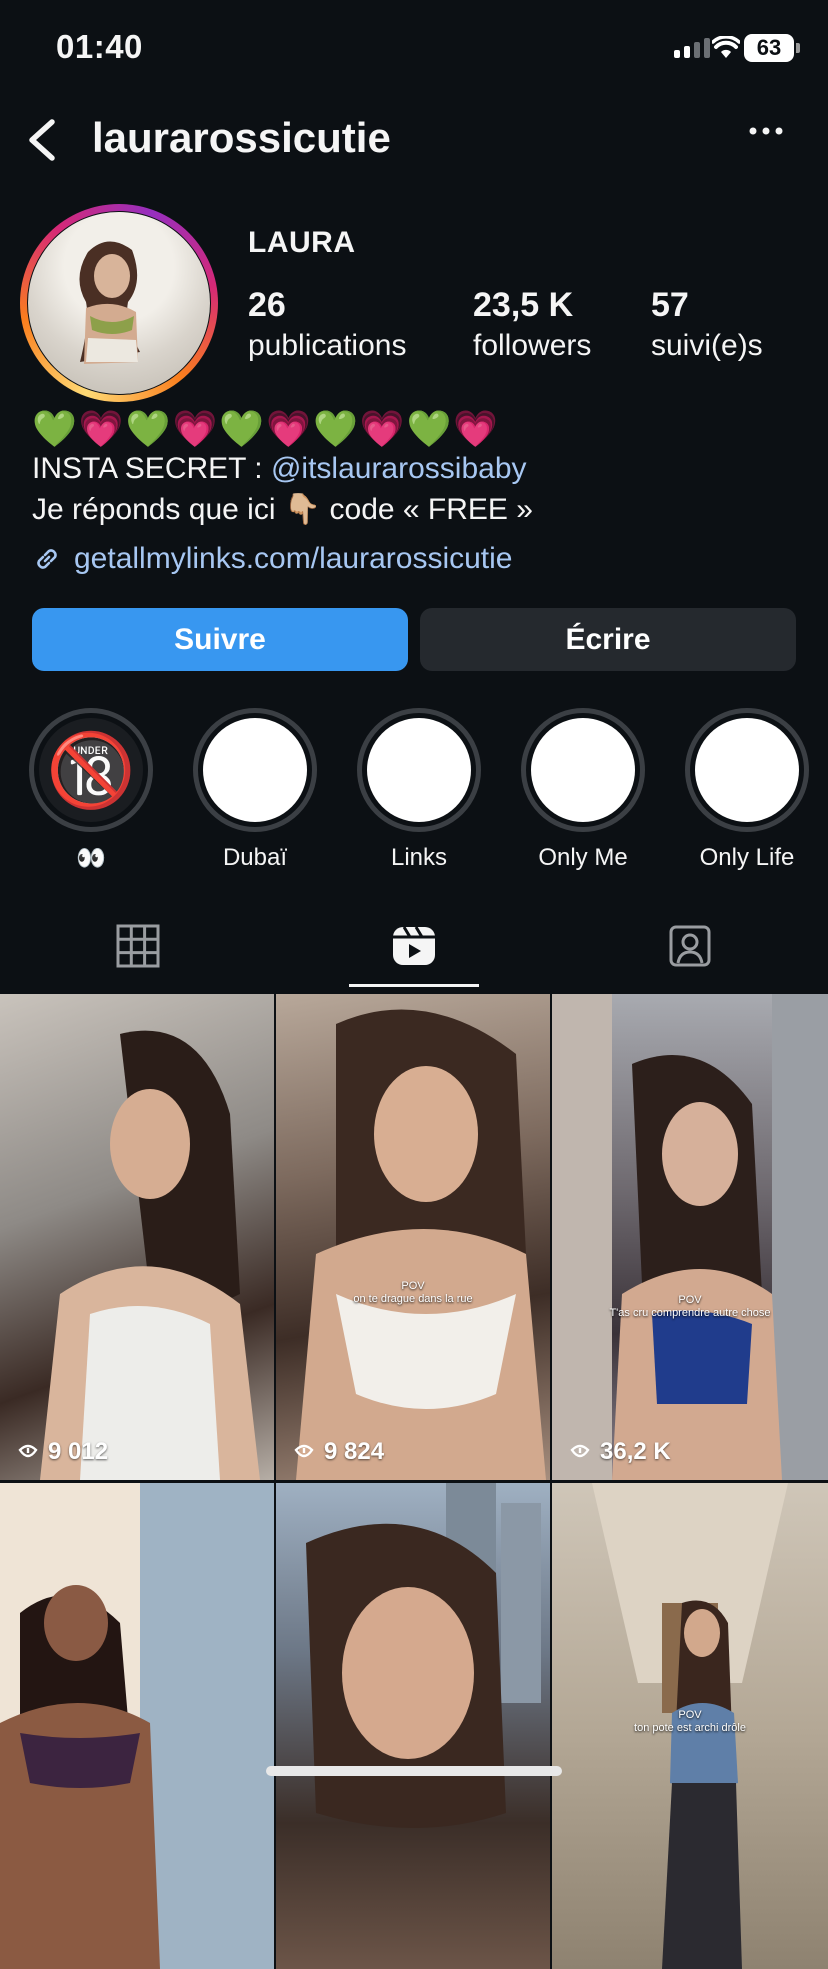 This screenshot has height=1969, width=828. Describe the element at coordinates (523, 305) in the screenshot. I see `stat-followers-count: 23,5 K` at that location.